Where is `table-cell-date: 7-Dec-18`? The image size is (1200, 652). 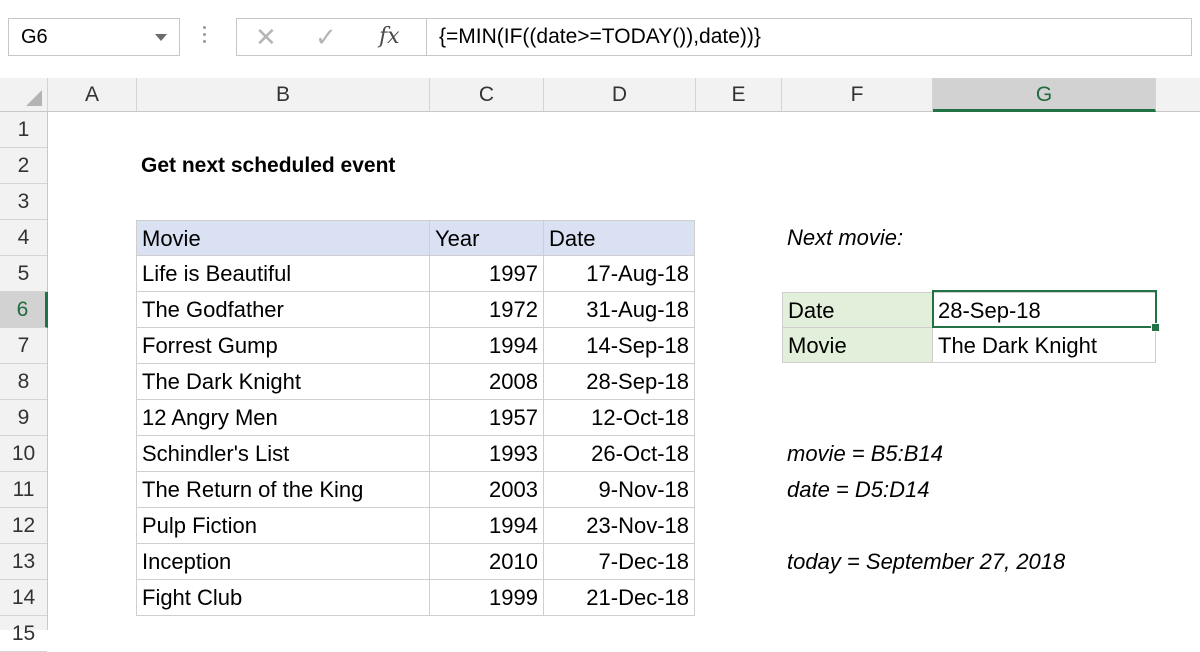 table-cell-date: 7-Dec-18 is located at coordinates (619, 562).